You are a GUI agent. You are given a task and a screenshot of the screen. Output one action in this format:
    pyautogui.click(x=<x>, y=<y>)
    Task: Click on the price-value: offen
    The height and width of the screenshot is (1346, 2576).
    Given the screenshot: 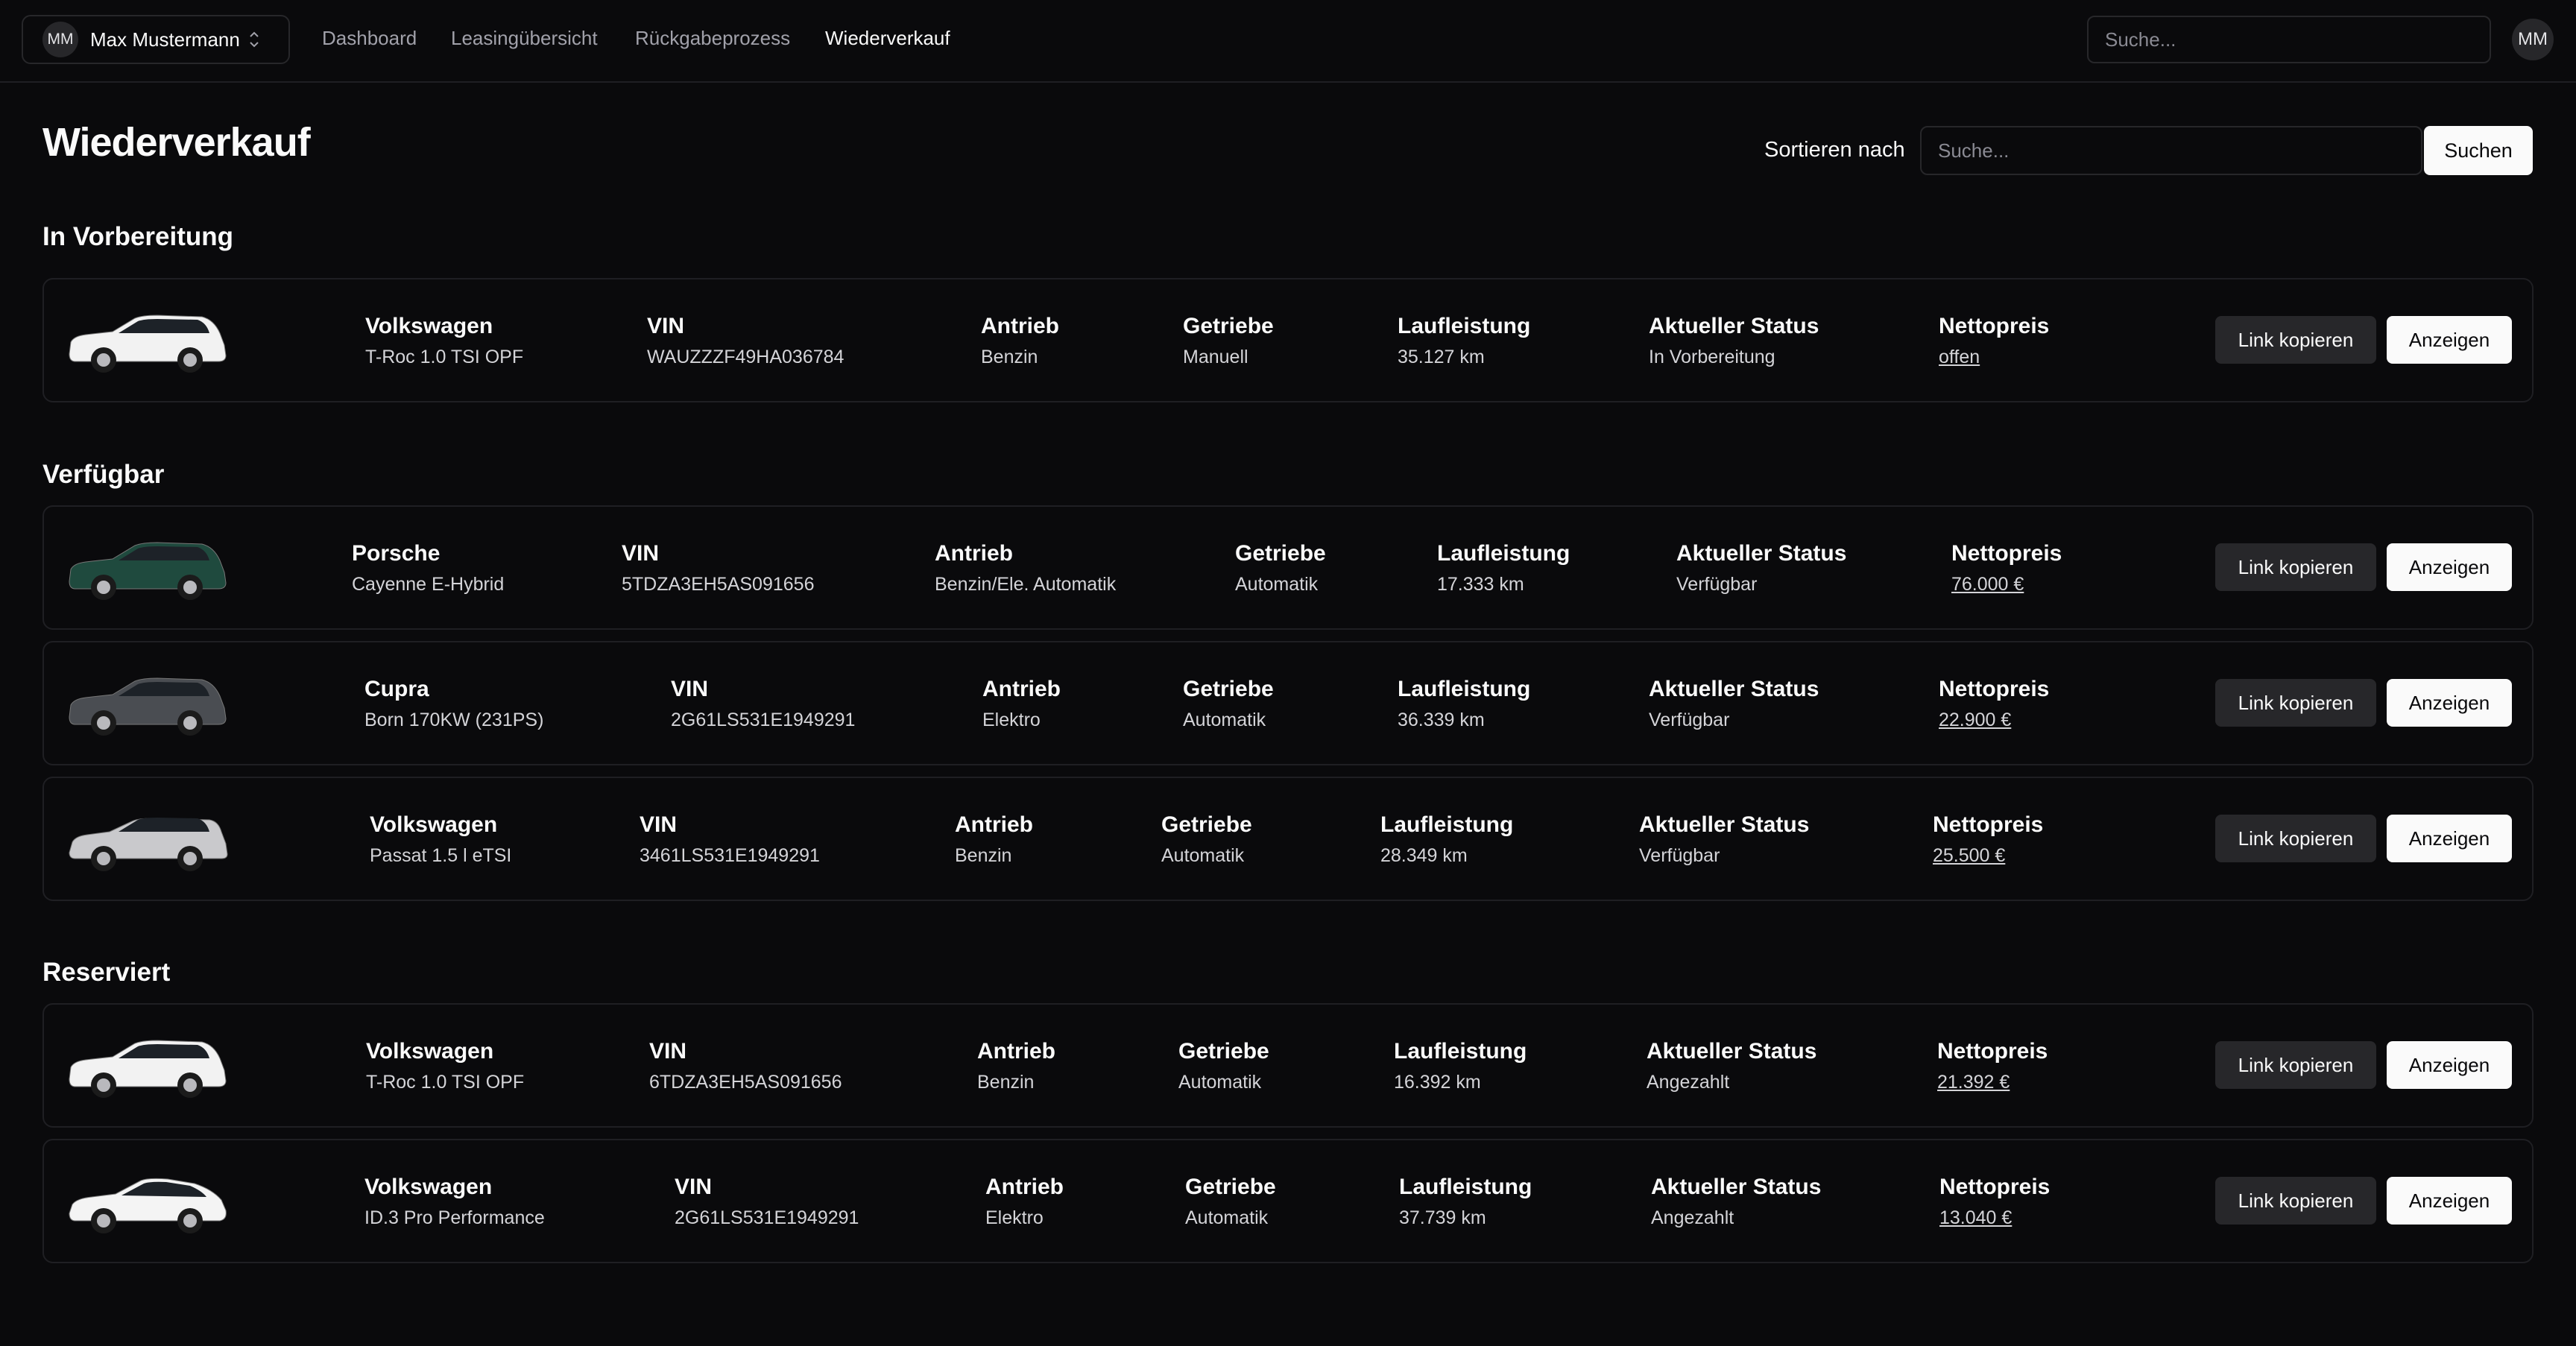 What is the action you would take?
    pyautogui.click(x=1994, y=357)
    